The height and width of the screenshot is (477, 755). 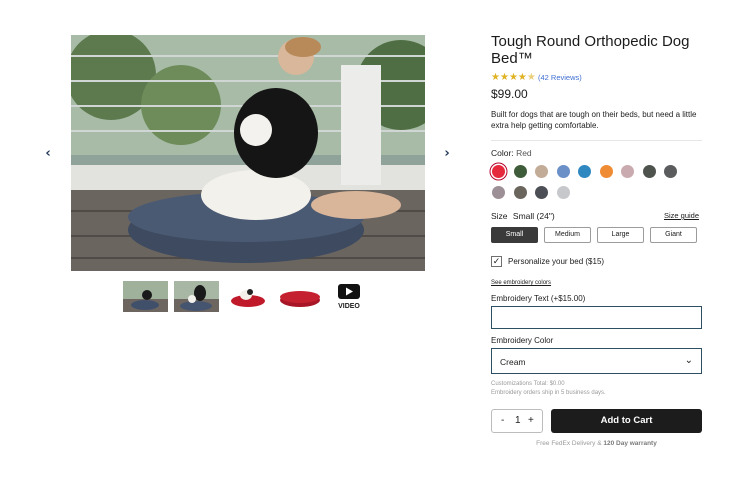 What do you see at coordinates (531, 77) in the screenshot?
I see `star-half-icon: ★` at bounding box center [531, 77].